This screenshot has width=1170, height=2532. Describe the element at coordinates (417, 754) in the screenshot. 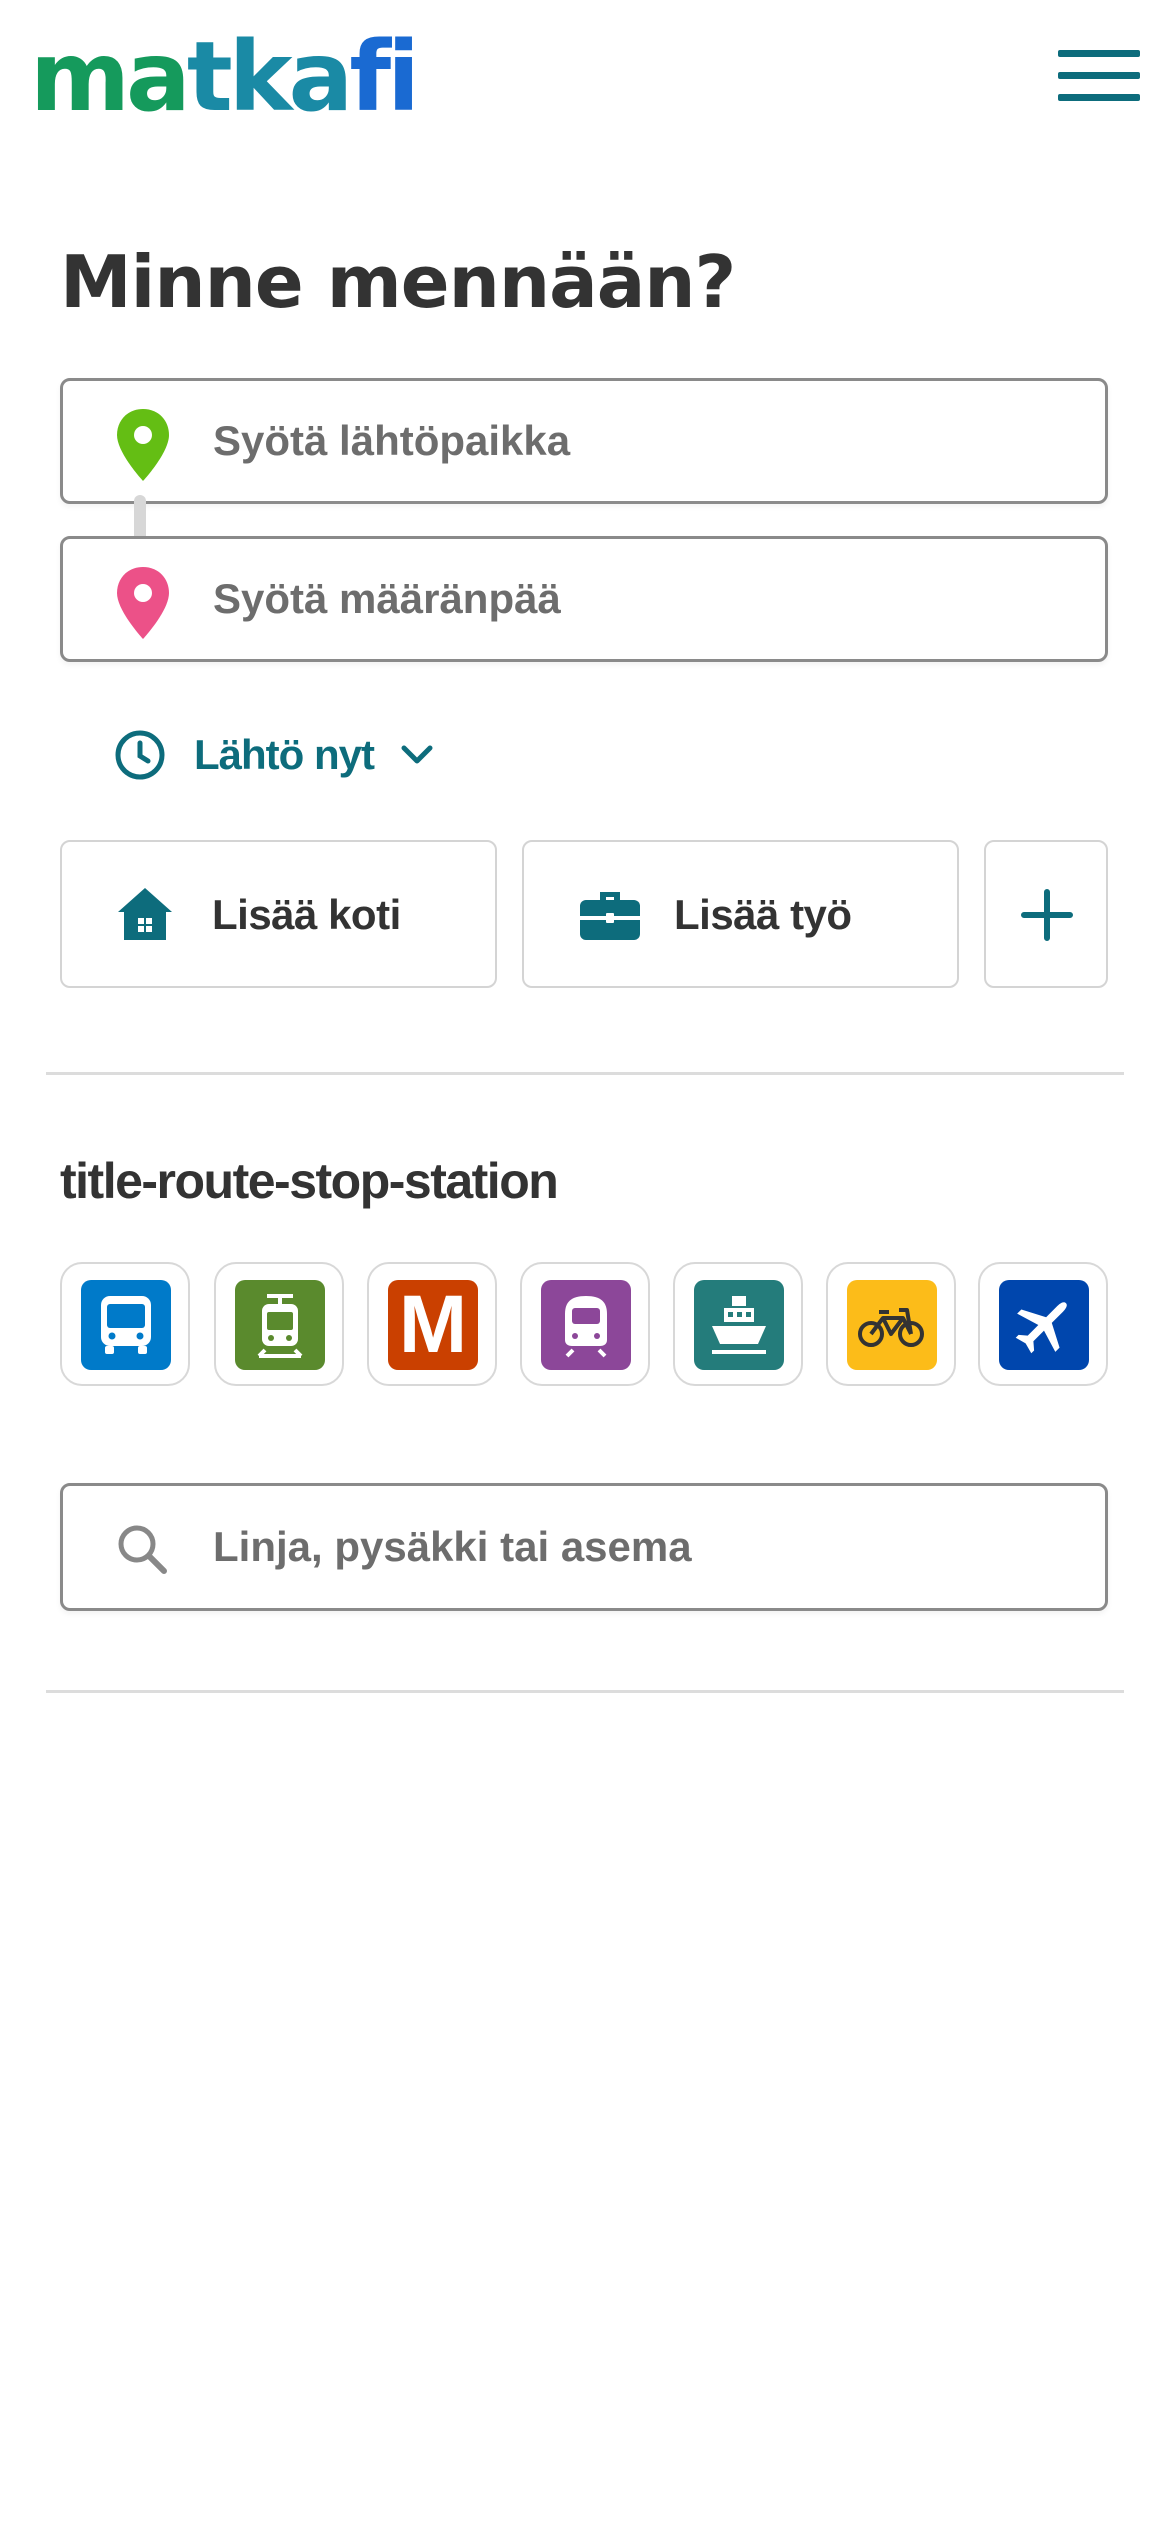

I see `chevron-down-icon` at that location.